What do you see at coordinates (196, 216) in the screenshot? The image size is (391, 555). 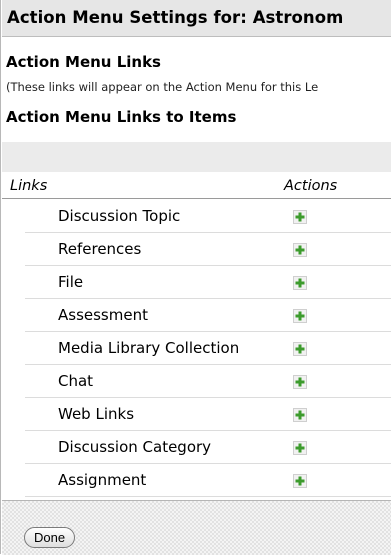 I see `table-row: Discussion Topic` at bounding box center [196, 216].